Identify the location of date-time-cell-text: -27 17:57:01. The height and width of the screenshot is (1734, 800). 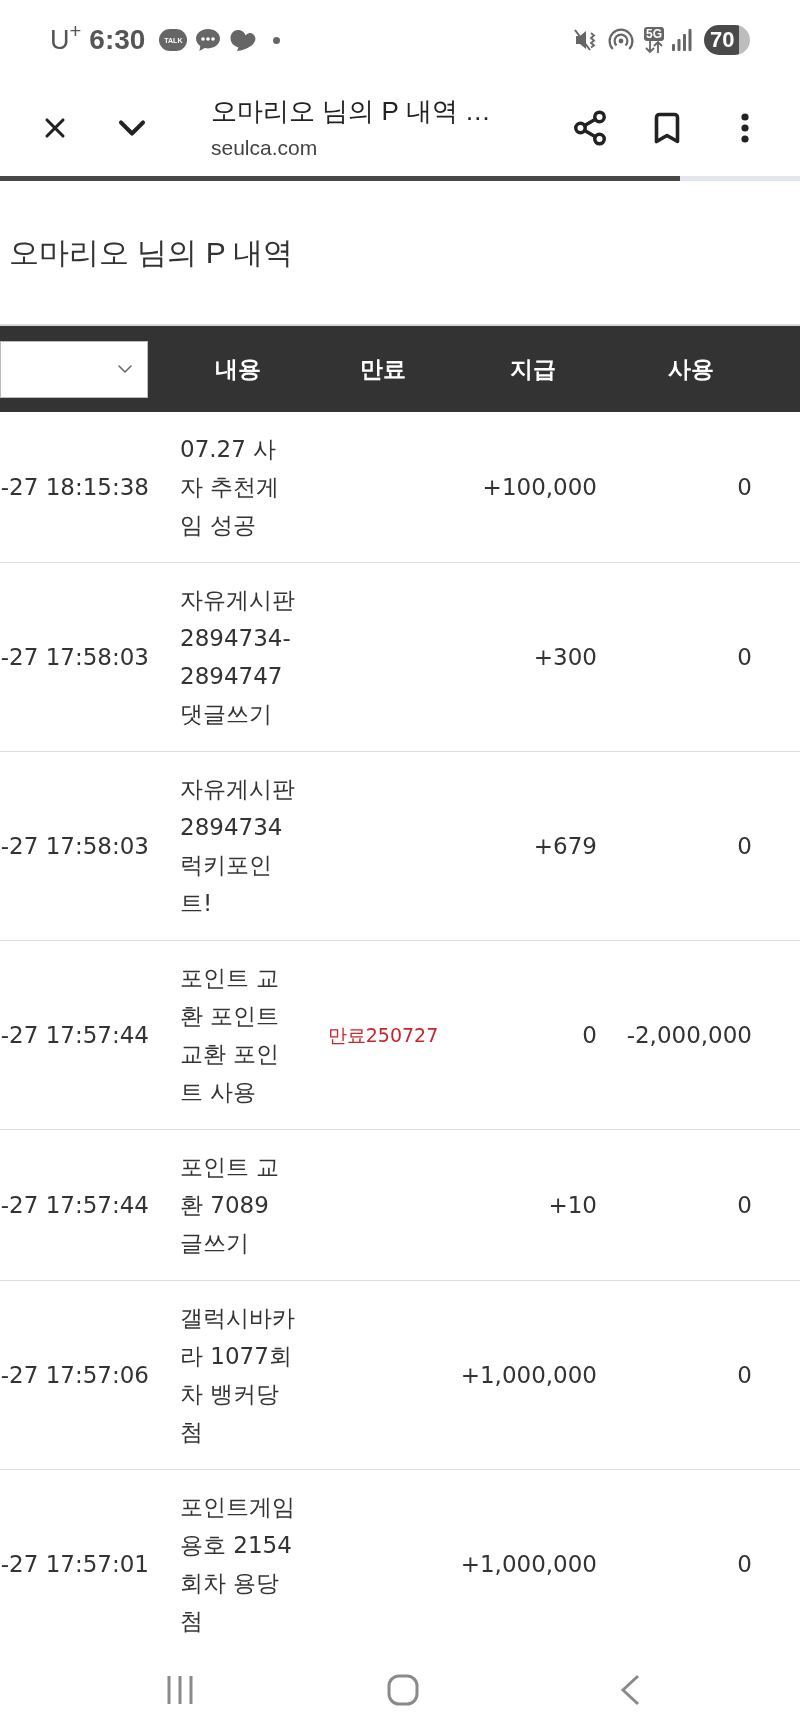
(74, 1564).